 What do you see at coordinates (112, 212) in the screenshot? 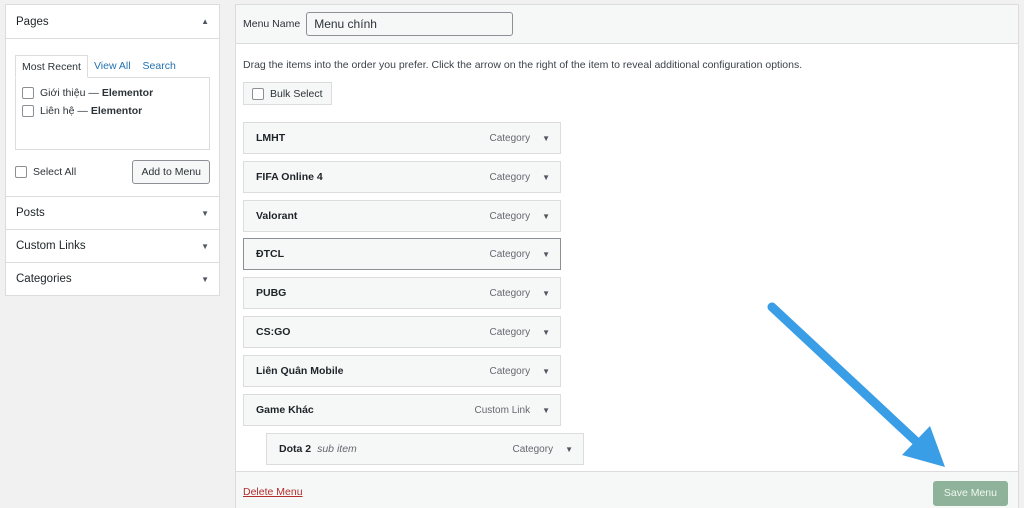
I see `posts-section-header: Posts ▼` at bounding box center [112, 212].